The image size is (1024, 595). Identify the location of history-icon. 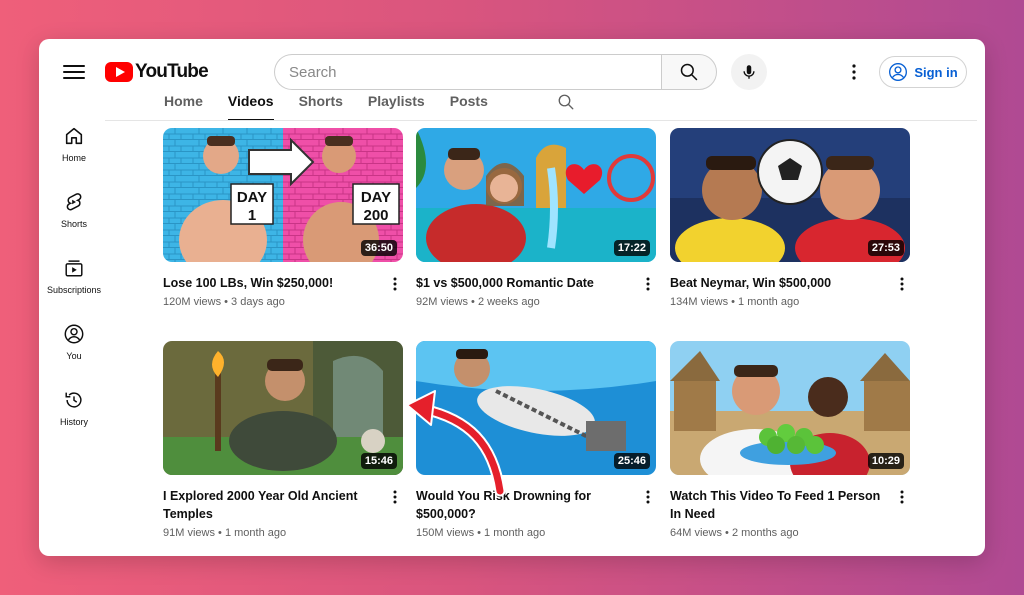
(73, 400).